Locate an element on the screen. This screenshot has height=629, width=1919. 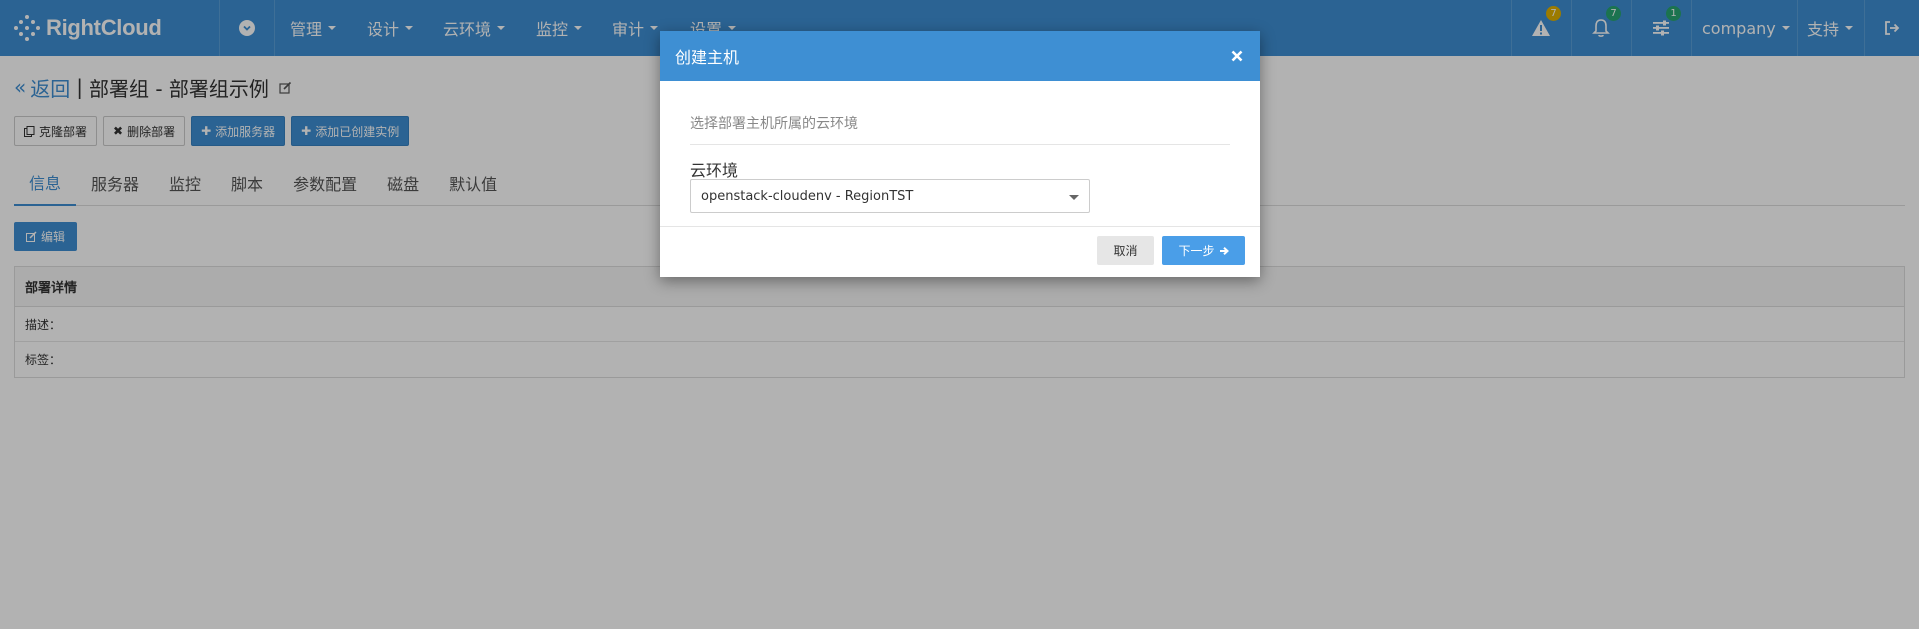
close-button is located at coordinates (1237, 56).